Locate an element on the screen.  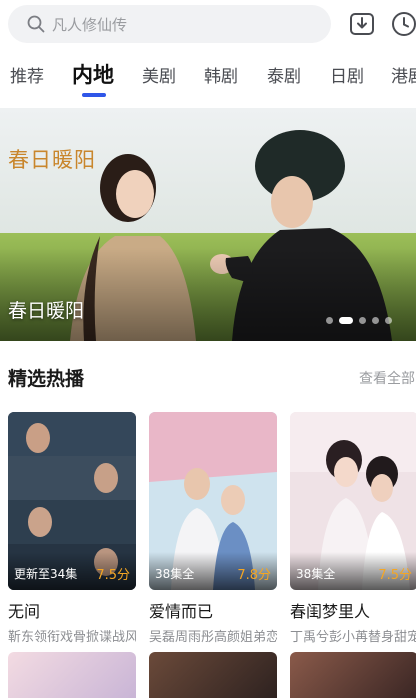
download-icon is located at coordinates (362, 24).